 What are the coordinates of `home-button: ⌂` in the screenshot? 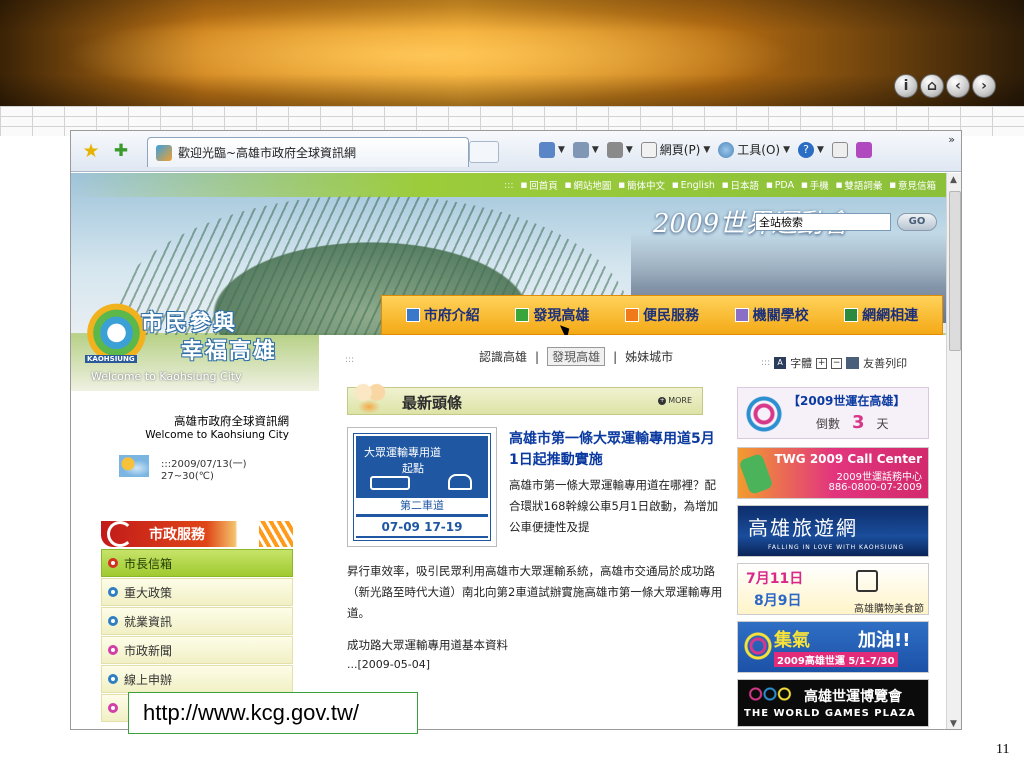 It's located at (932, 86).